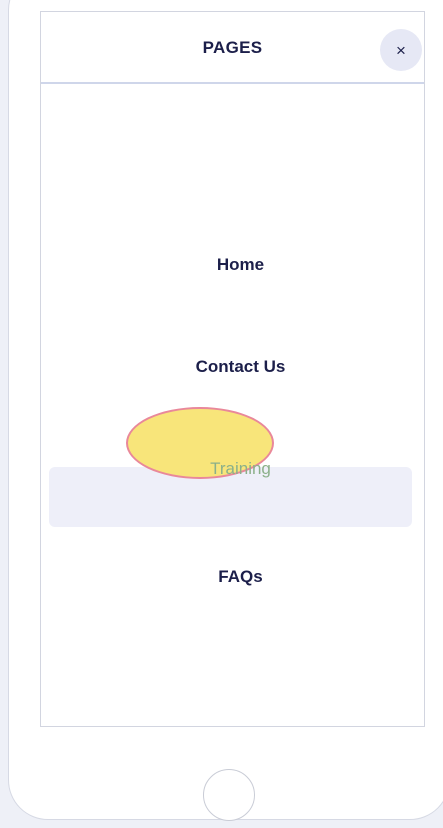 The height and width of the screenshot is (828, 443). I want to click on menu-item-home: Home, so click(240, 265).